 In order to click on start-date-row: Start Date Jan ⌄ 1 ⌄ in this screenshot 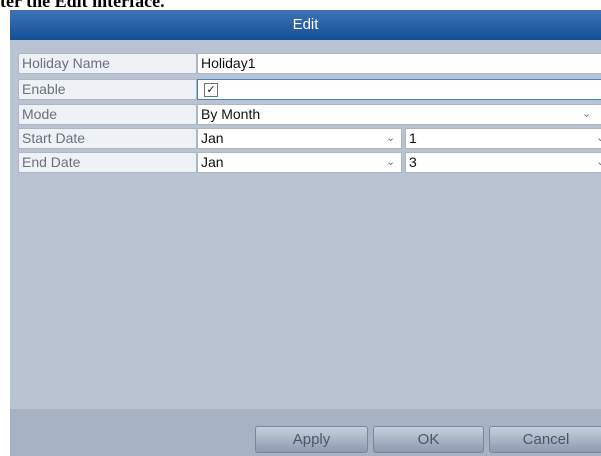, I will do `click(309, 138)`.